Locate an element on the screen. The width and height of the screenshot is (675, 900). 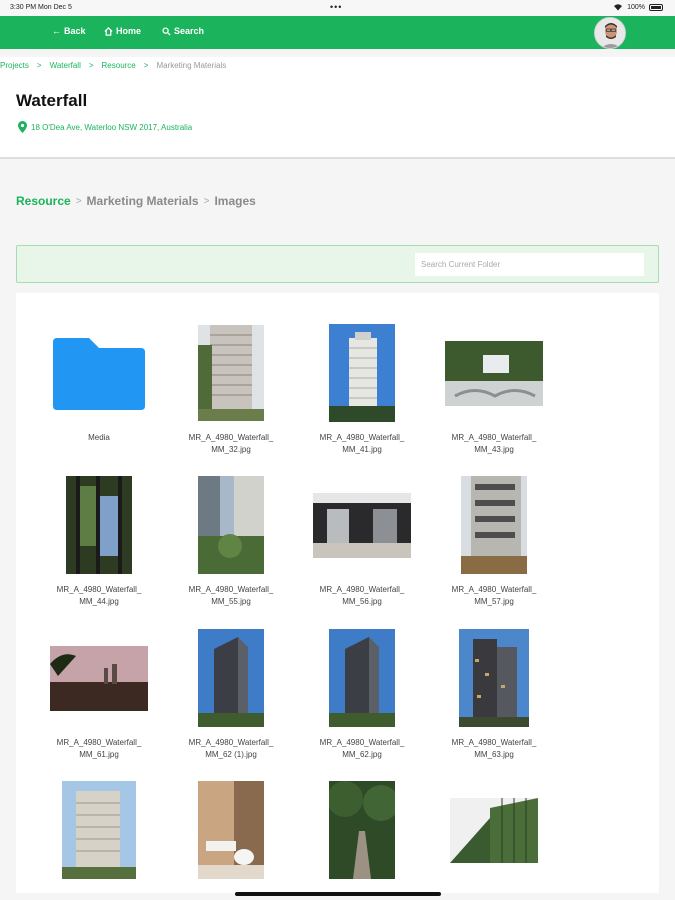
file-tile: MR_A_4980_Waterfall_ MM_56.jpg is located at coordinates (362, 541).